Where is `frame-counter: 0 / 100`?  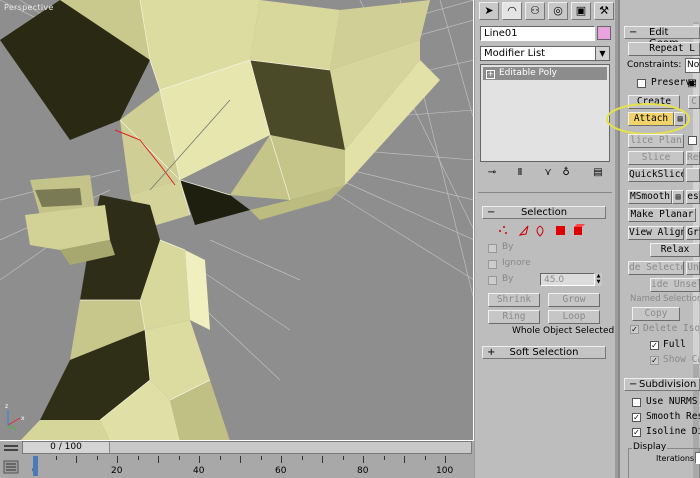
frame-counter: 0 / 100 is located at coordinates (66, 447).